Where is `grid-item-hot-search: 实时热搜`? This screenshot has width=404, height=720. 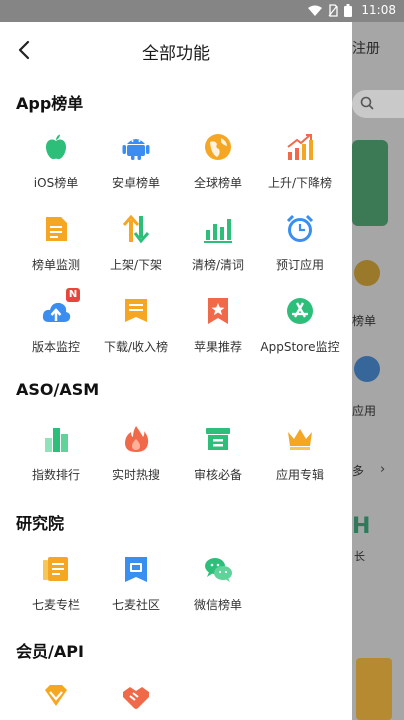 grid-item-hot-search: 实时热搜 is located at coordinates (136, 453).